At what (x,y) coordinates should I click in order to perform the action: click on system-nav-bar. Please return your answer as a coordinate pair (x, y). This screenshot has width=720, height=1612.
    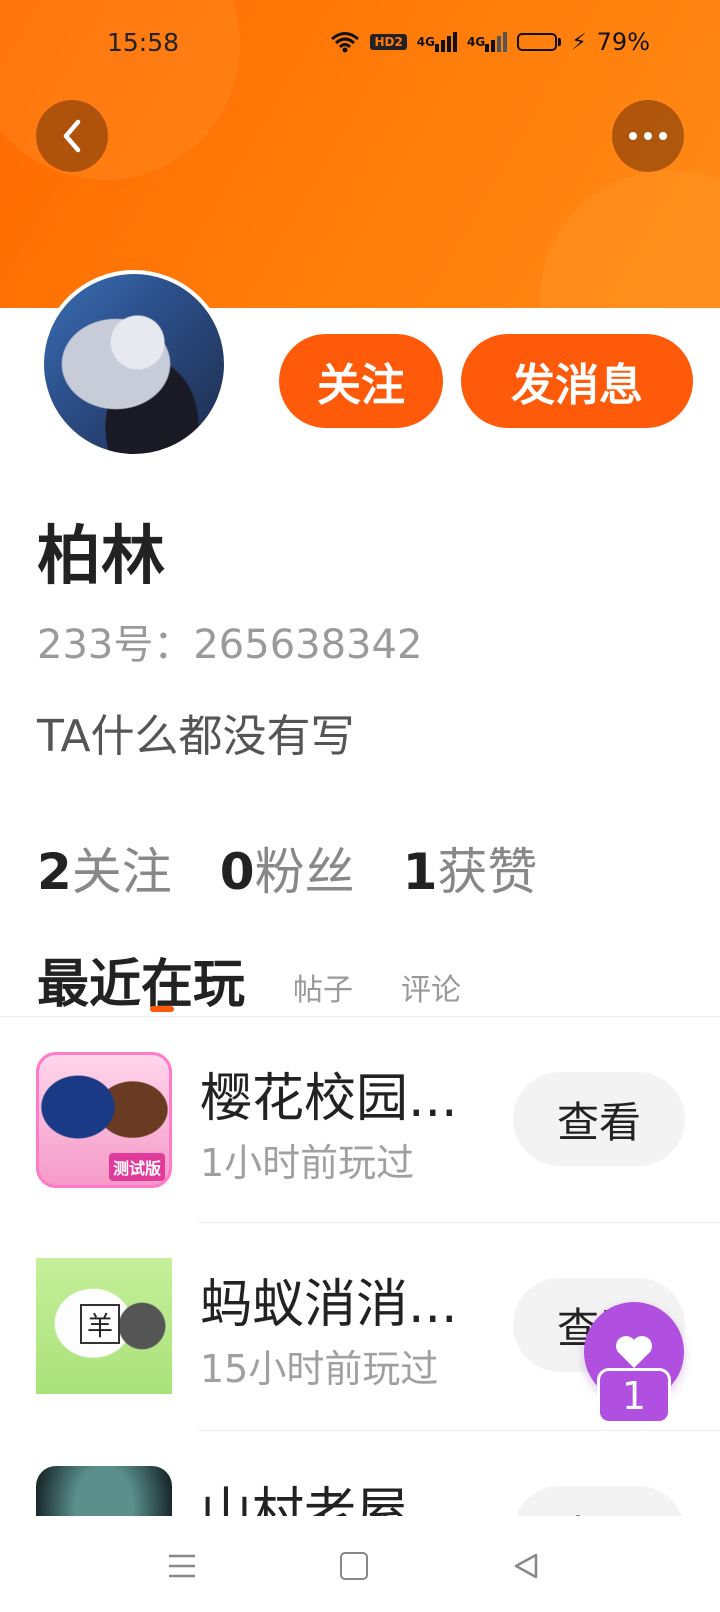
    Looking at the image, I should click on (360, 1564).